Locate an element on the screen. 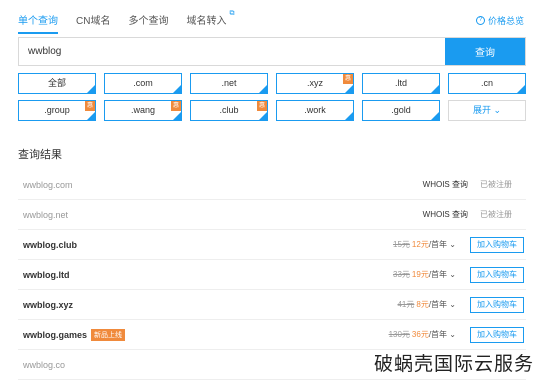 This screenshot has height=380, width=542. tld-label: .club is located at coordinates (229, 110).